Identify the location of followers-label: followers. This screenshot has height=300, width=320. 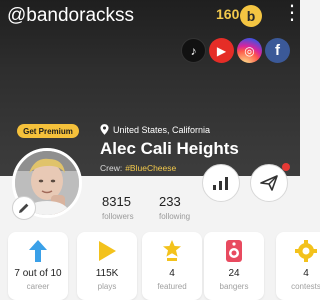
(118, 216).